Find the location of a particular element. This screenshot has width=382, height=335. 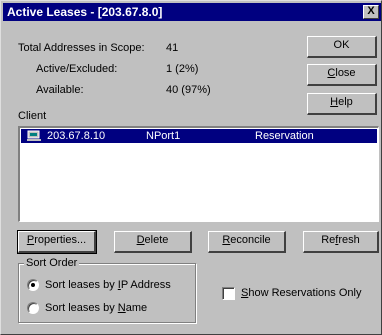

radio-selected-dot is located at coordinates (33, 285).